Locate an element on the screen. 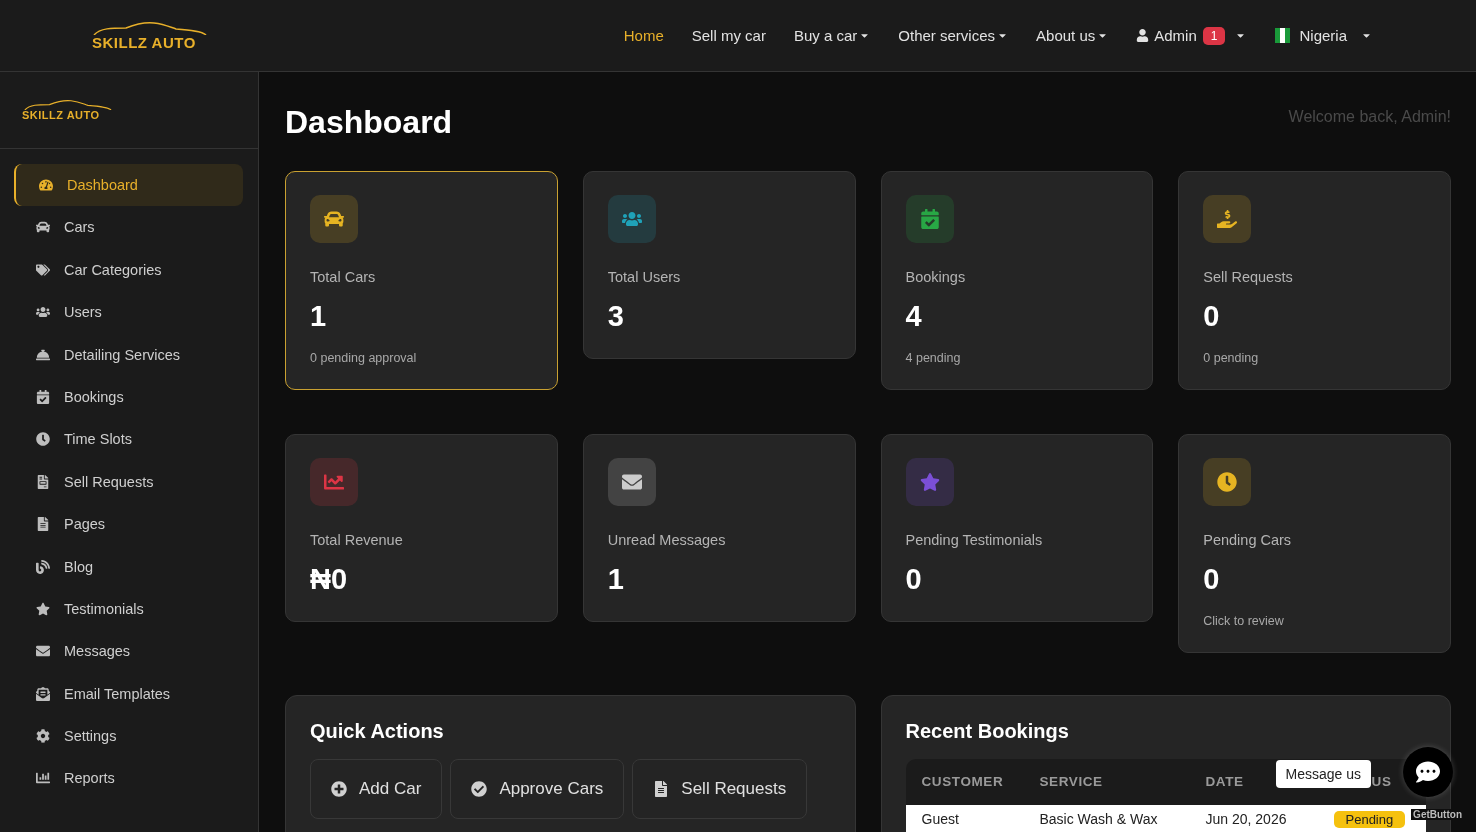  sidebar-item: Sell Requests is located at coordinates (128, 481).